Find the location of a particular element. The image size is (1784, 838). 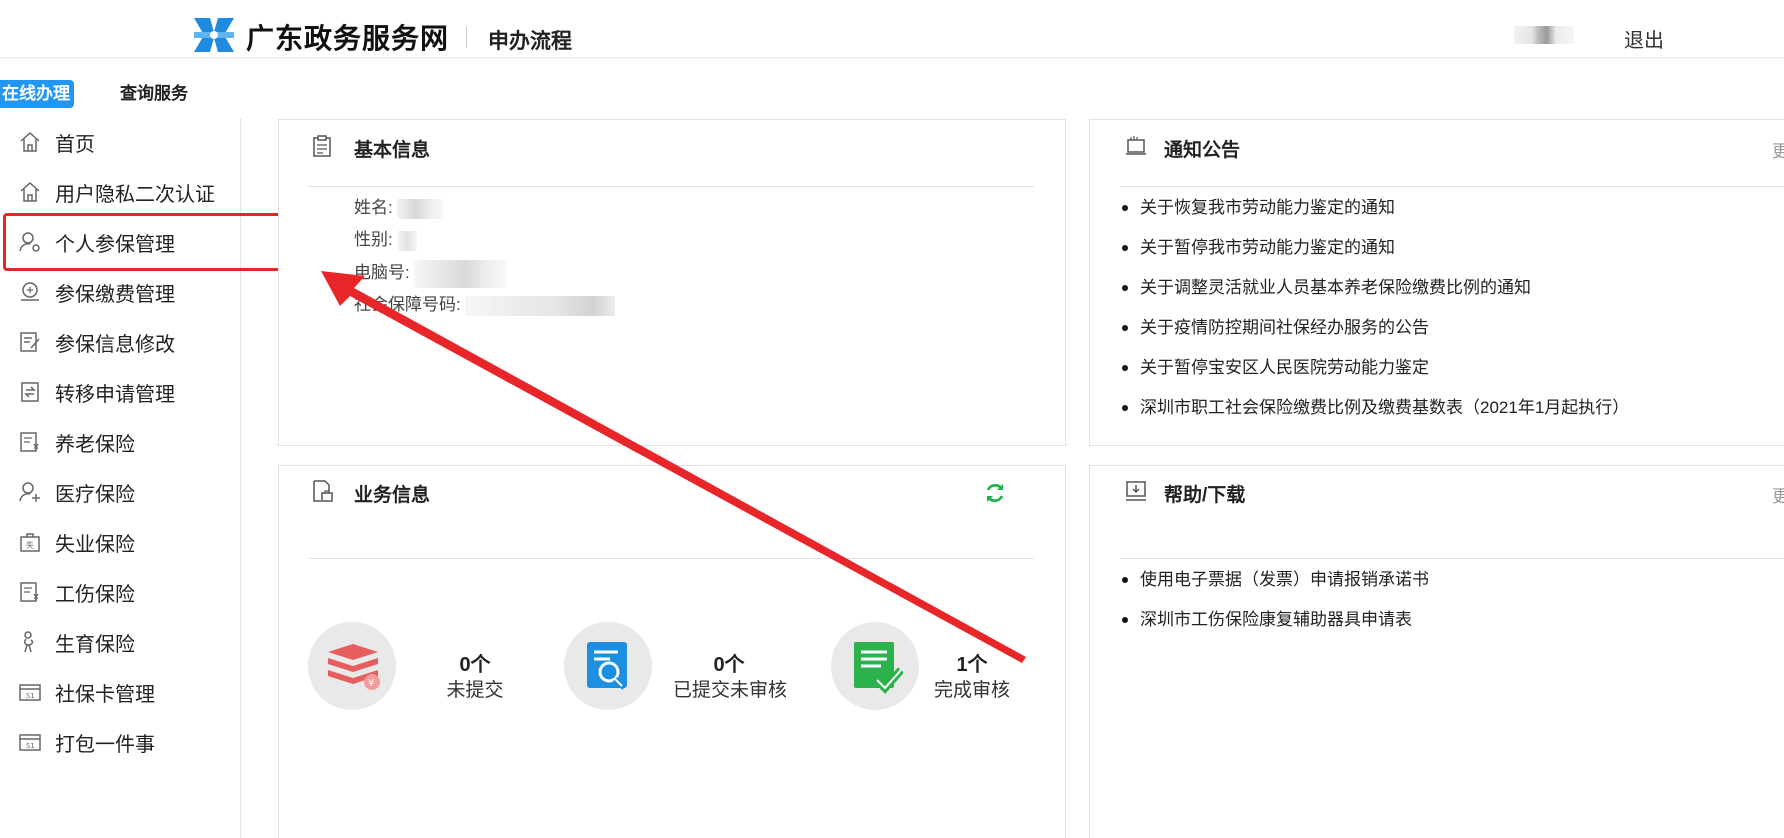

logout-link: 退出 is located at coordinates (1644, 38).